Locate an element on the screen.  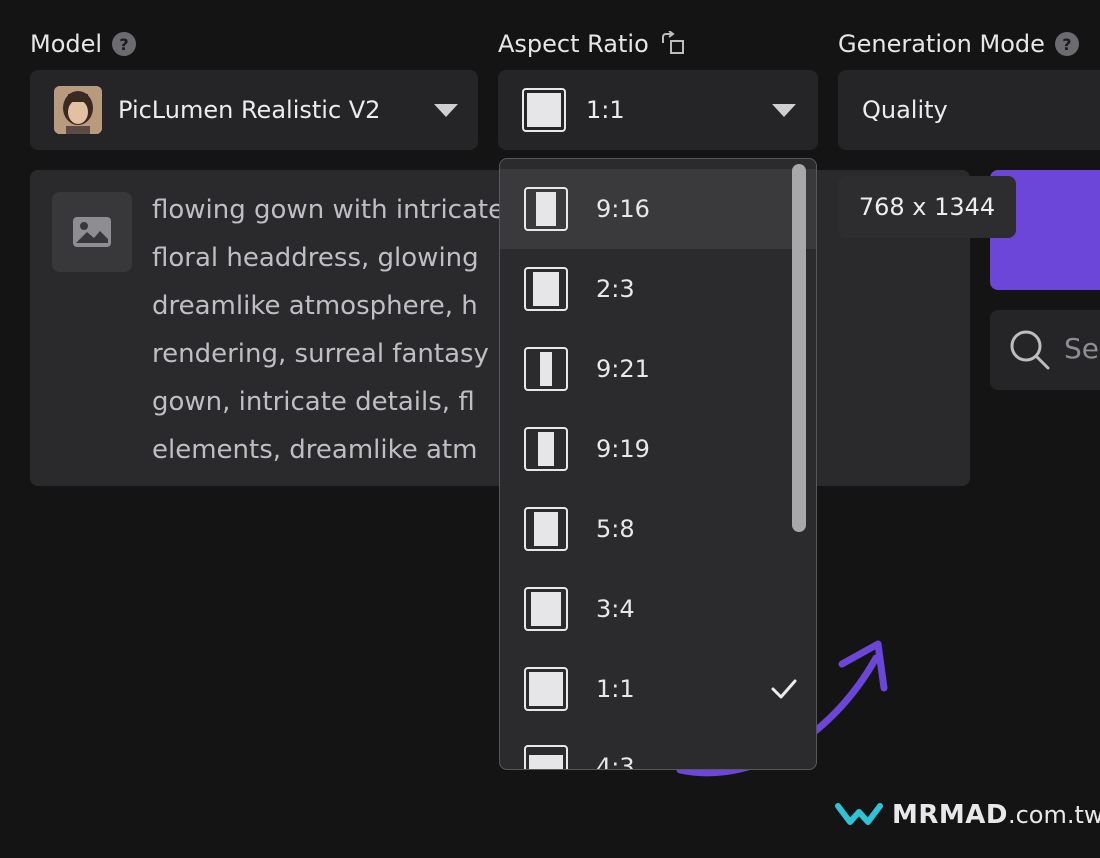
ratio-option-label: 5:8 is located at coordinates (615, 529).